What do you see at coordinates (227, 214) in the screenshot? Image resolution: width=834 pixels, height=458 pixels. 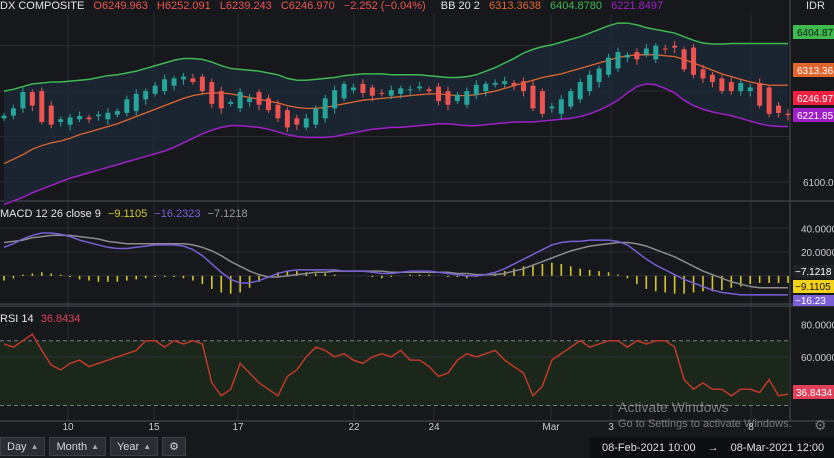 I see `macd-value-3: −7.1218` at bounding box center [227, 214].